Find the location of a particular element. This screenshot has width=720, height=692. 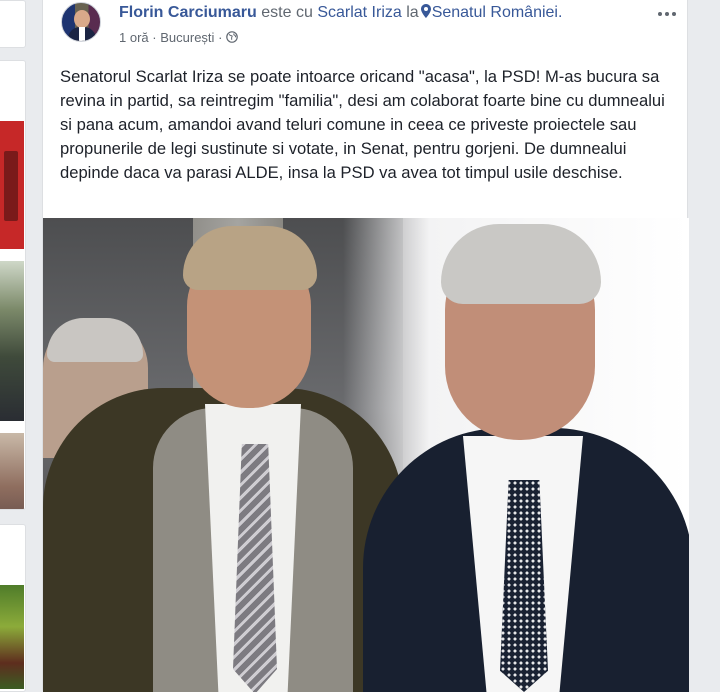

post-meta: 1 oră · București · is located at coordinates (178, 37).